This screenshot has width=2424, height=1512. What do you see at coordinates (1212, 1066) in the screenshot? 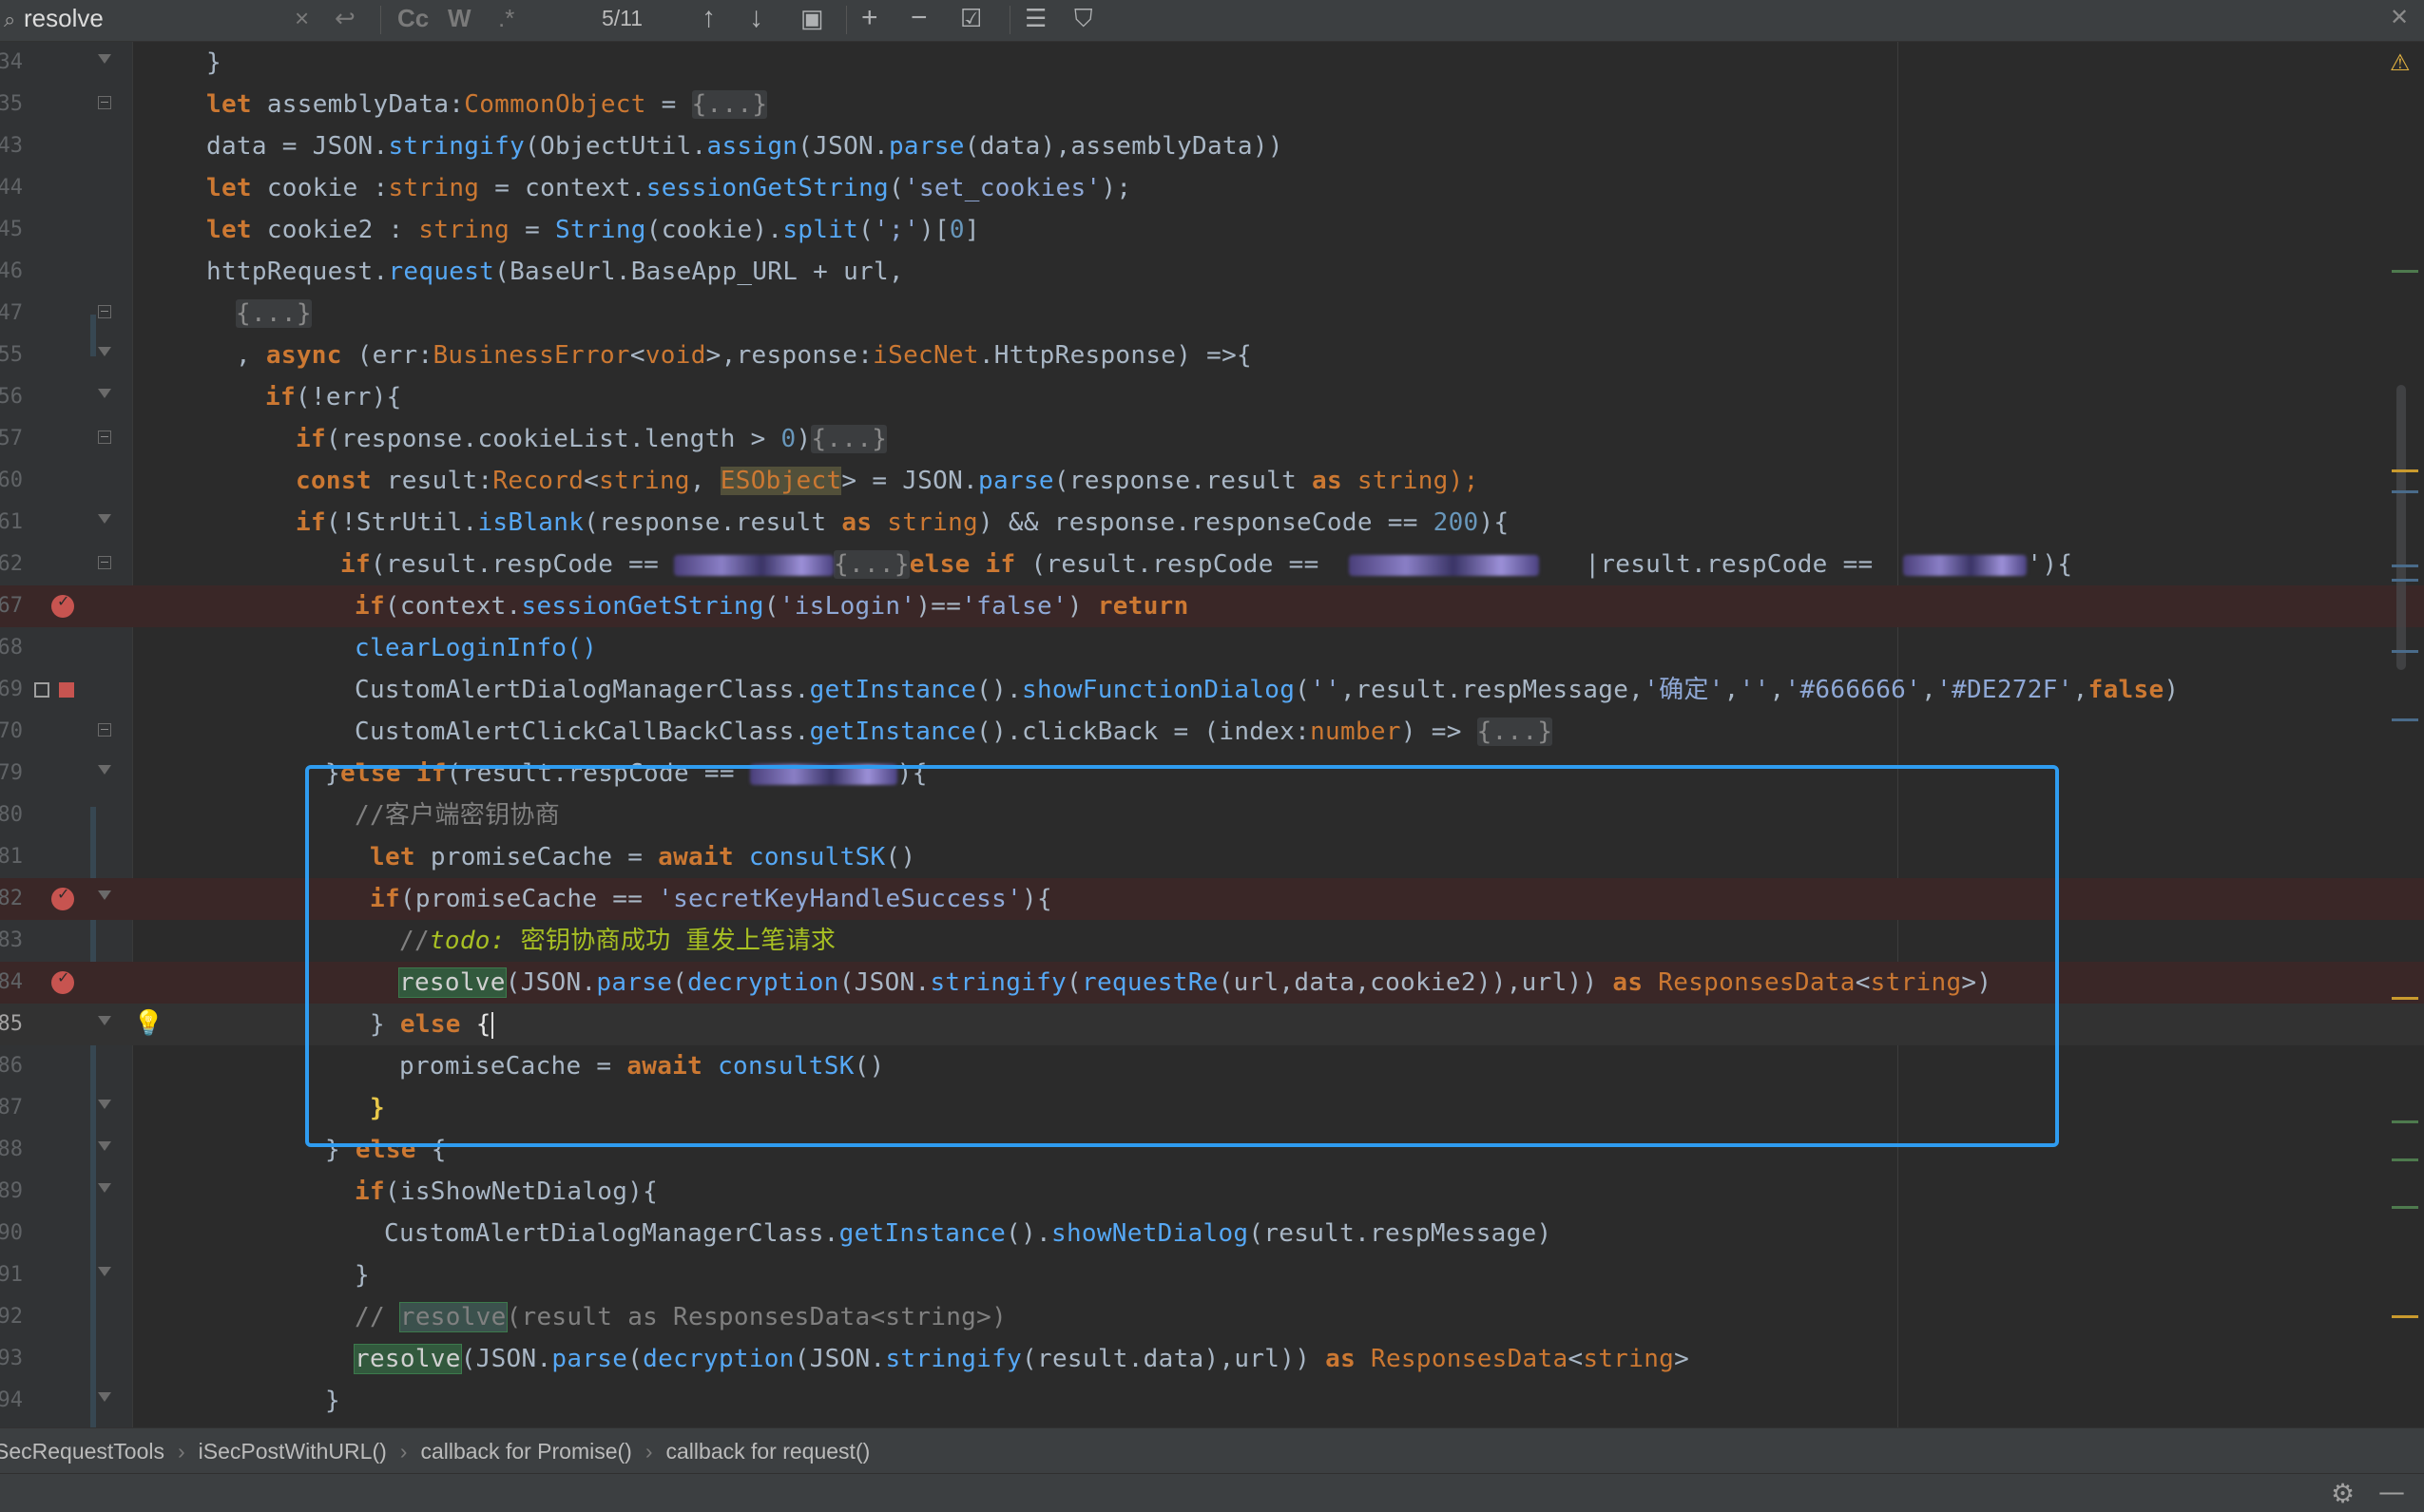
I see `code-line: 86 promiseCache = await consultSK()` at bounding box center [1212, 1066].